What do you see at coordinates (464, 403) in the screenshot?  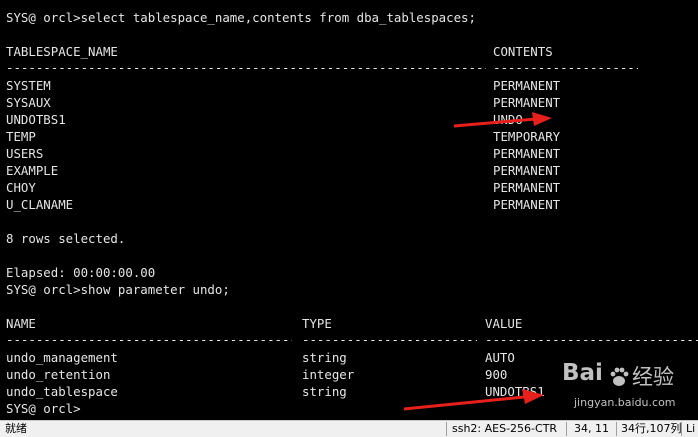 I see `arrow-undo-tablespace-shaft` at bounding box center [464, 403].